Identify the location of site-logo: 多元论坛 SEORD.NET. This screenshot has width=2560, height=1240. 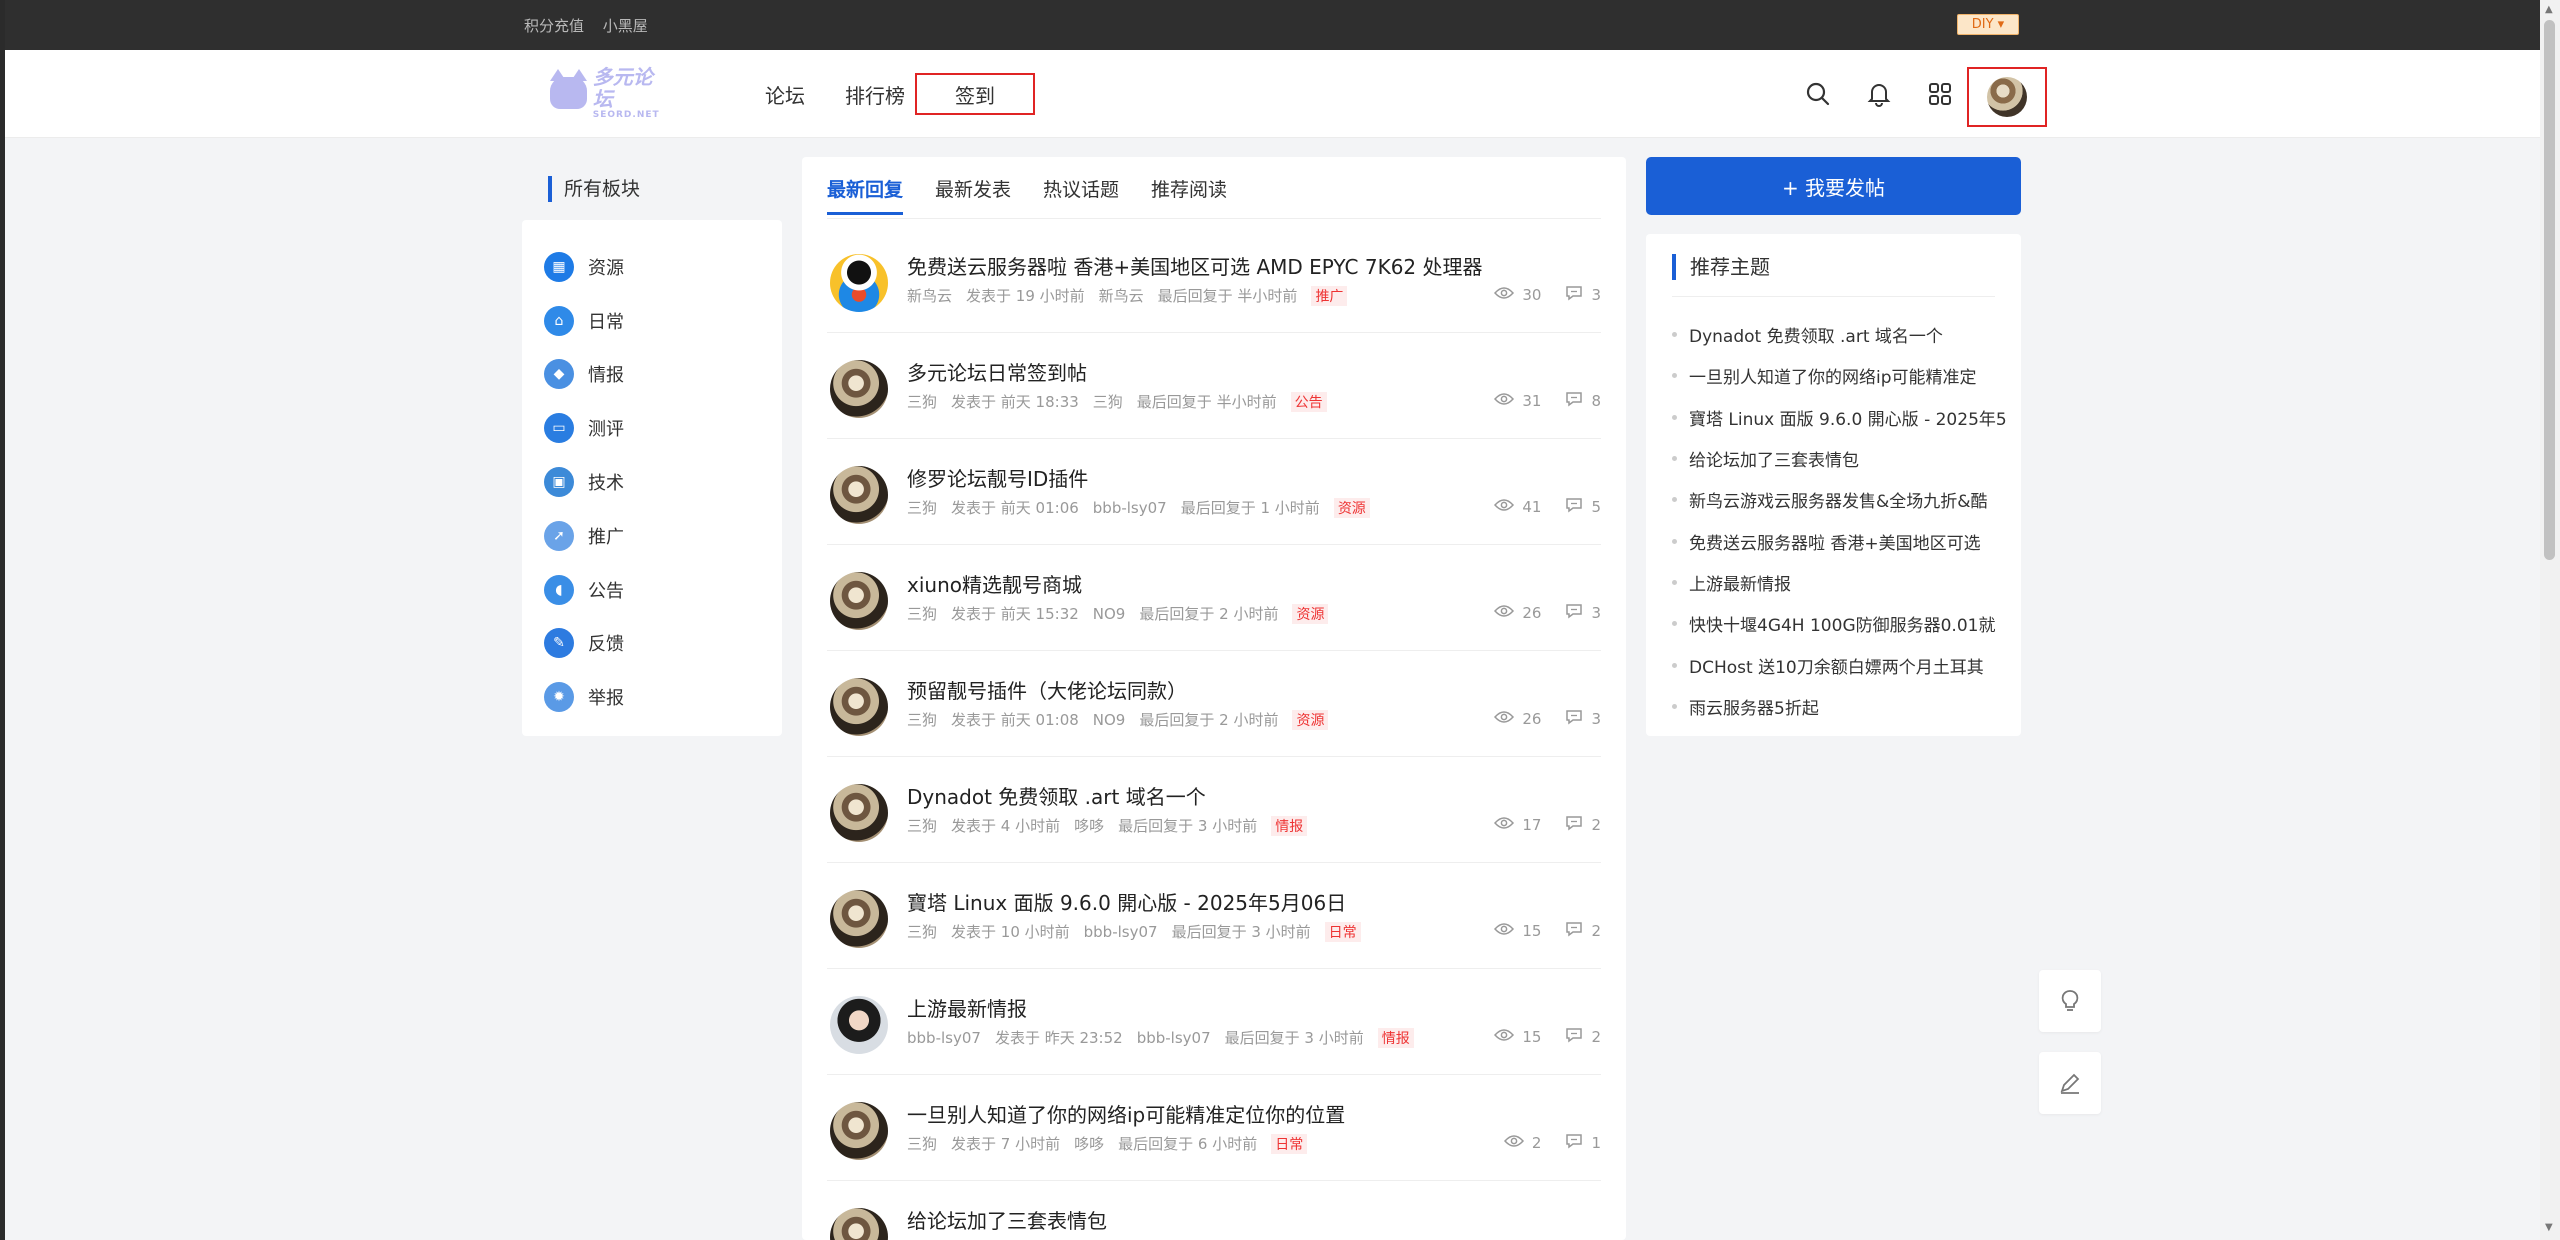
(610, 93).